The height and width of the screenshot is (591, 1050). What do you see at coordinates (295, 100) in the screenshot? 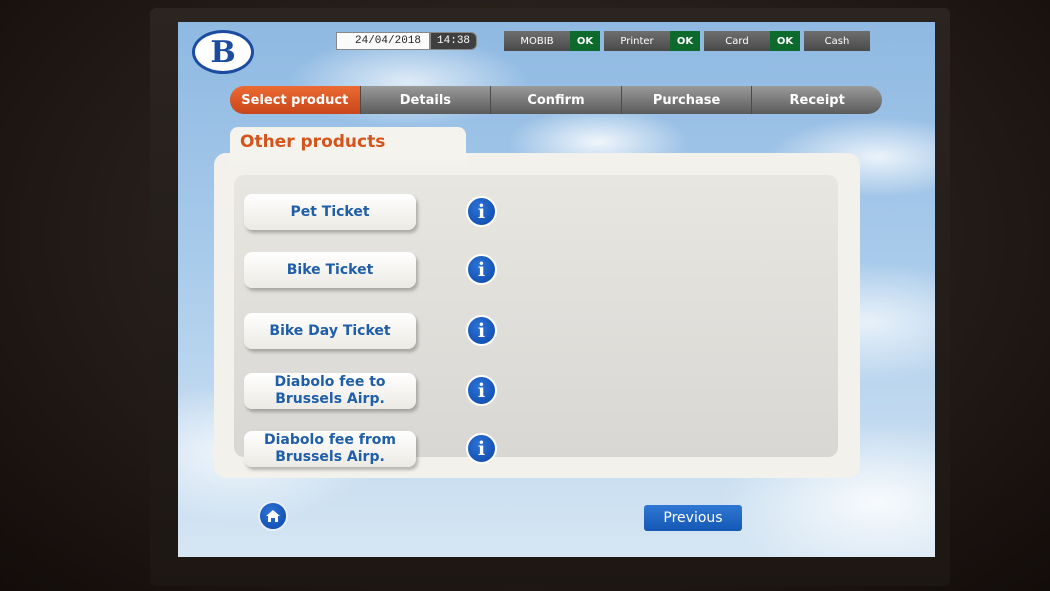
I see `step-select-product: Select product` at bounding box center [295, 100].